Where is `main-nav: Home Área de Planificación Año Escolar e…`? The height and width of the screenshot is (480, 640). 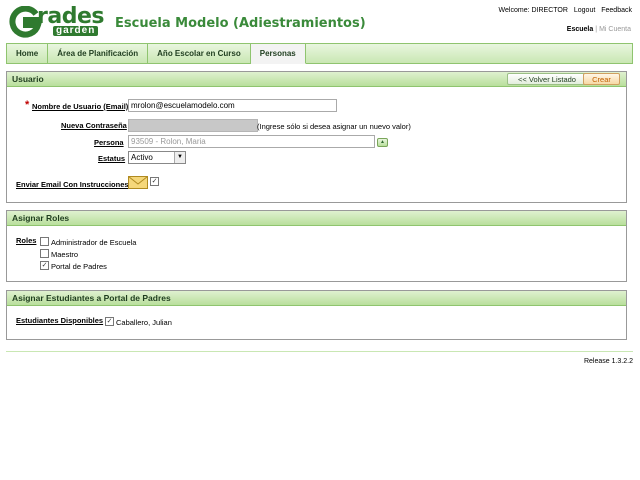 main-nav: Home Área de Planificación Año Escolar e… is located at coordinates (319, 53).